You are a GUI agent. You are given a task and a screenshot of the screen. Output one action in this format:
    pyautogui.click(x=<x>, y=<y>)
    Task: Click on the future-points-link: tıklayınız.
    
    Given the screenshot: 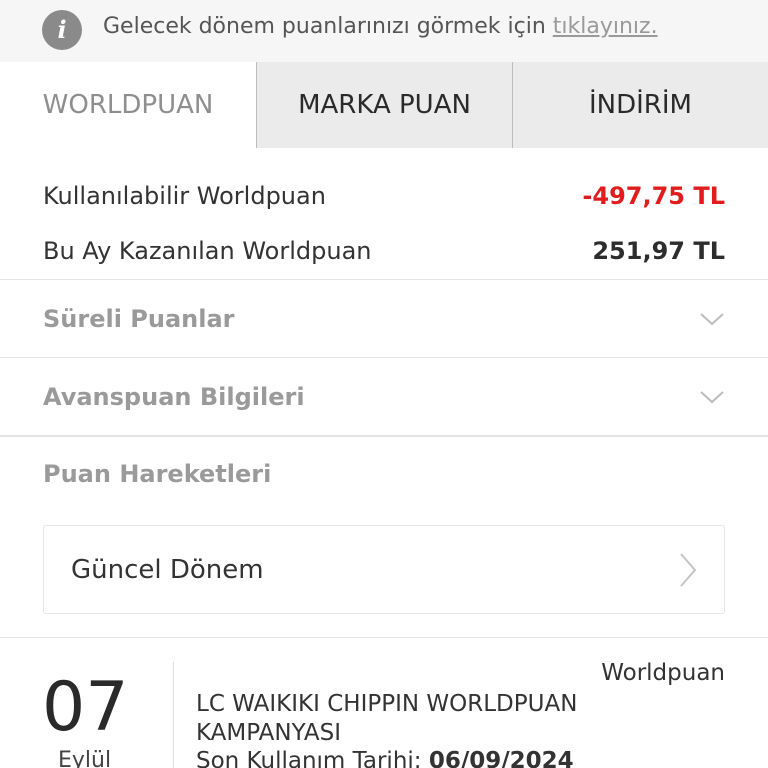 What is the action you would take?
    pyautogui.click(x=605, y=26)
    